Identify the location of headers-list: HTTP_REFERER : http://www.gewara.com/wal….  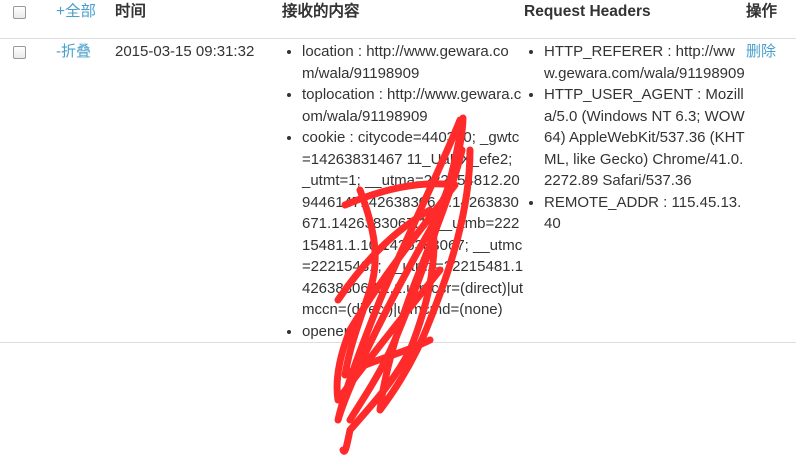
(635, 138).